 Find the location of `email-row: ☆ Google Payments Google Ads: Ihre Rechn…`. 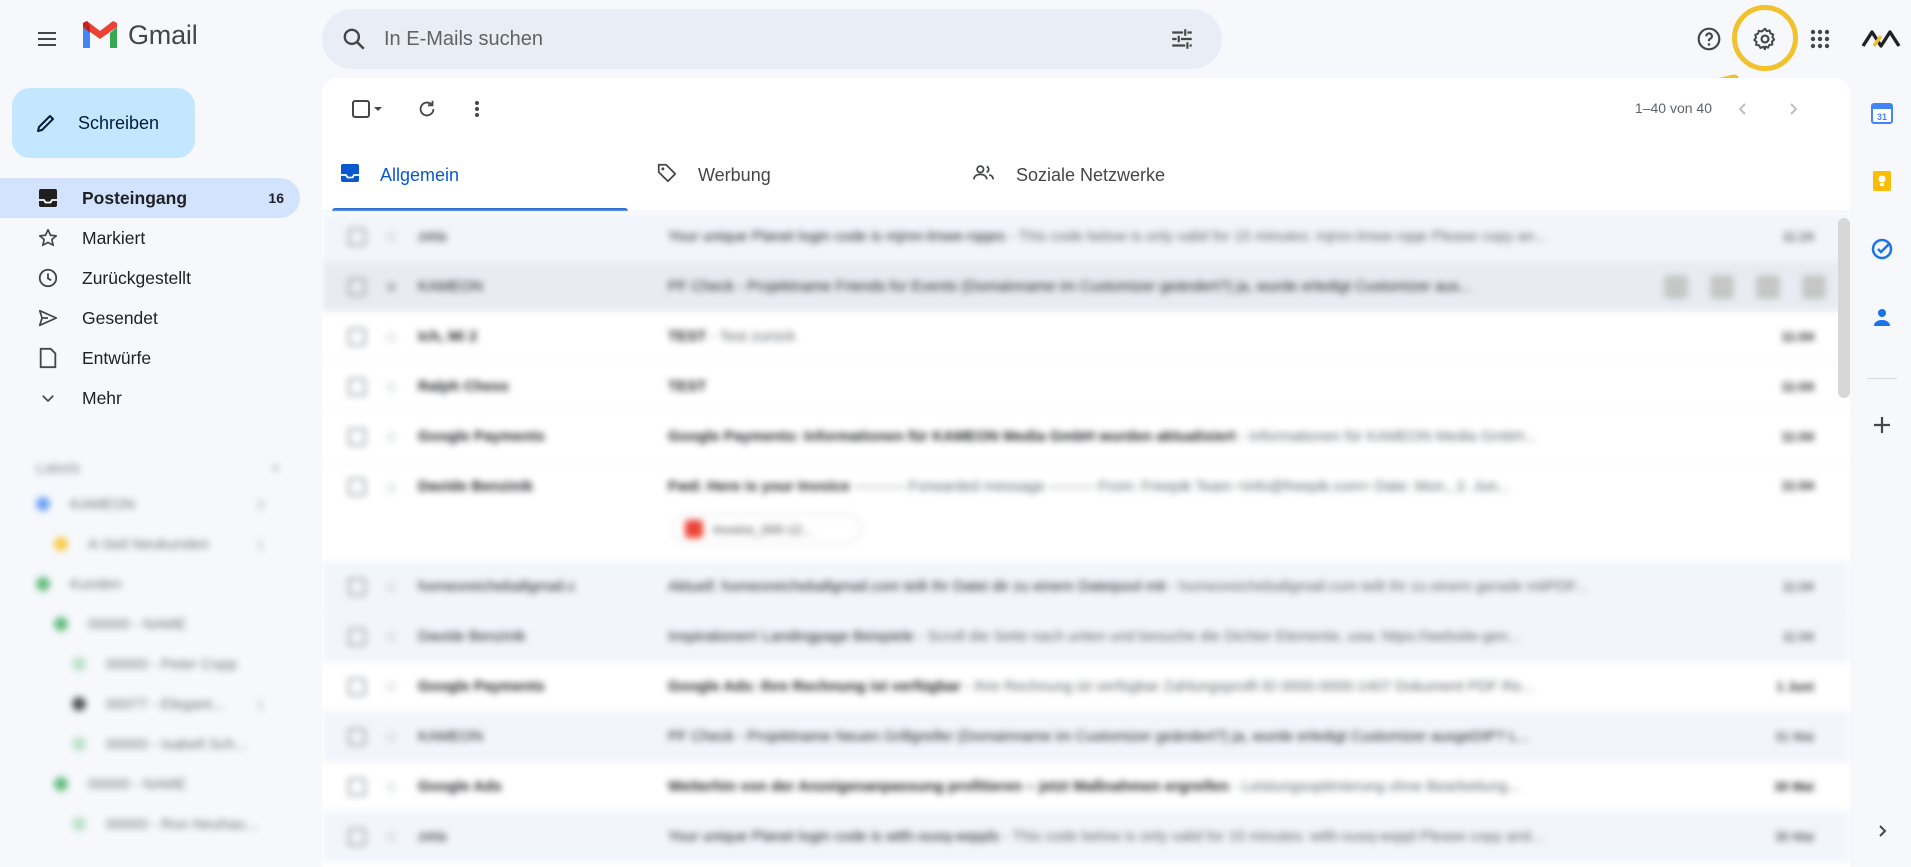

email-row: ☆ Google Payments Google Ads: Ihre Rechn… is located at coordinates (1086, 687).